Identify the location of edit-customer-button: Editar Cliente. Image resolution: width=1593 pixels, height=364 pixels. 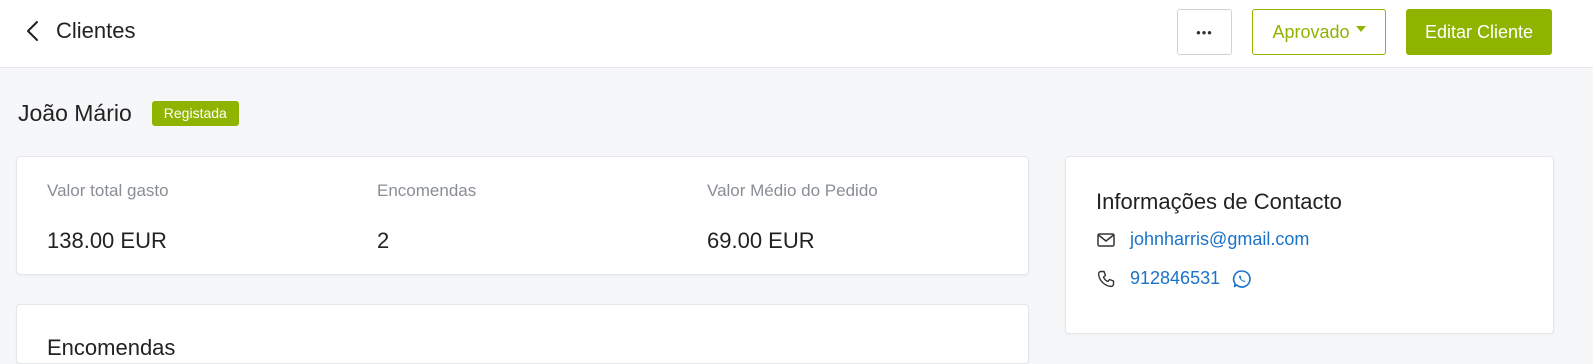
(1479, 32).